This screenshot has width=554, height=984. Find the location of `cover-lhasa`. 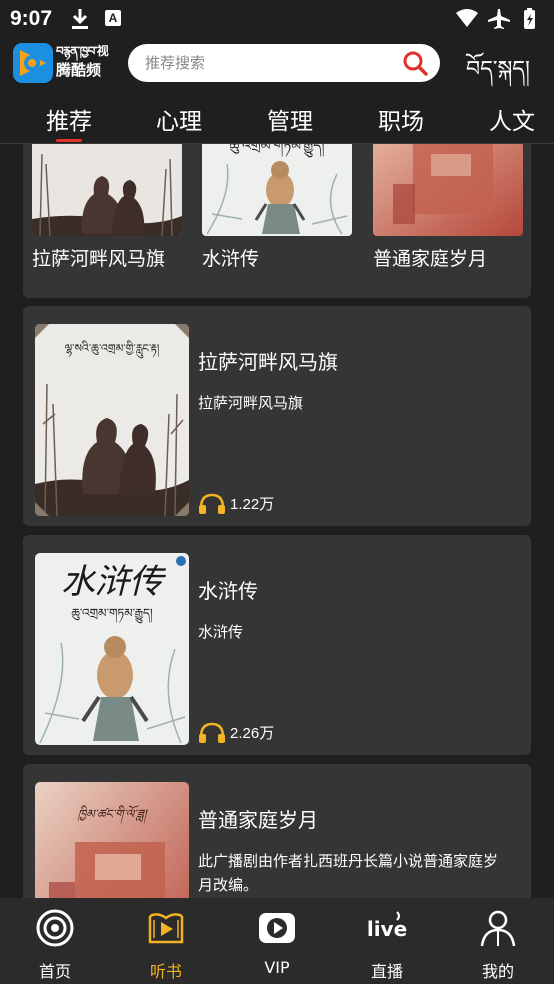

cover-lhasa is located at coordinates (107, 190).